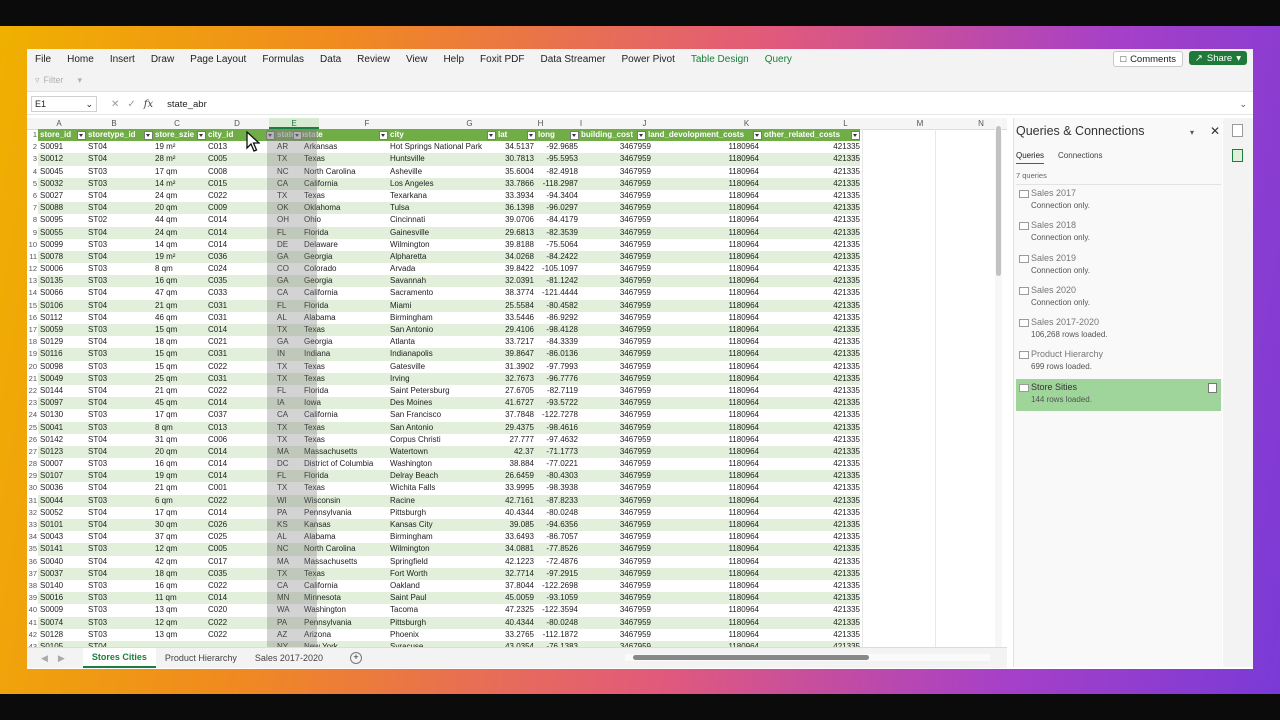 This screenshot has height=720, width=1280. I want to click on table-cell: 31 qm, so click(180, 440).